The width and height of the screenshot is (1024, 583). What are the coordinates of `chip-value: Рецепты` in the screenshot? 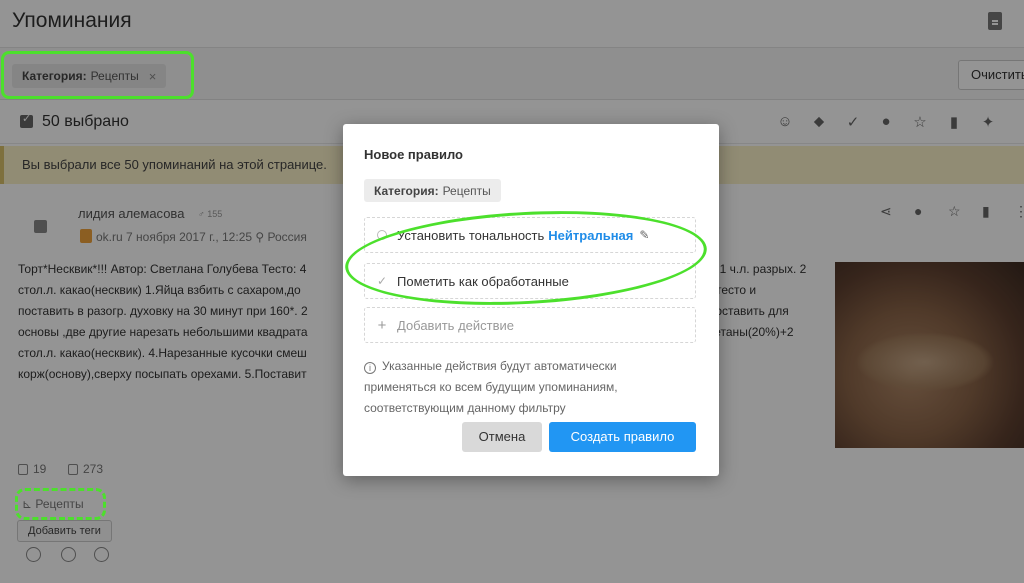 It's located at (466, 190).